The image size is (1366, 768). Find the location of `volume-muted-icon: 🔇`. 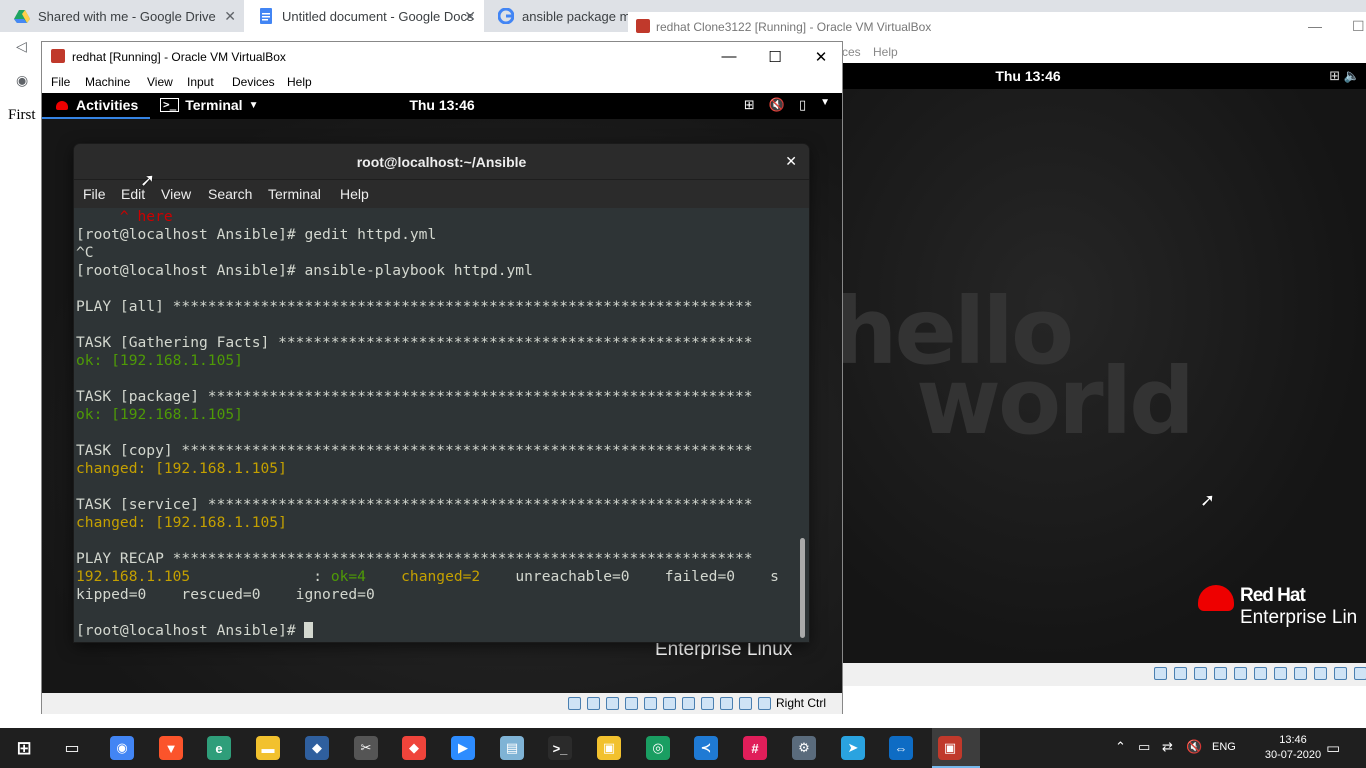

volume-muted-icon: 🔇 is located at coordinates (1194, 747).